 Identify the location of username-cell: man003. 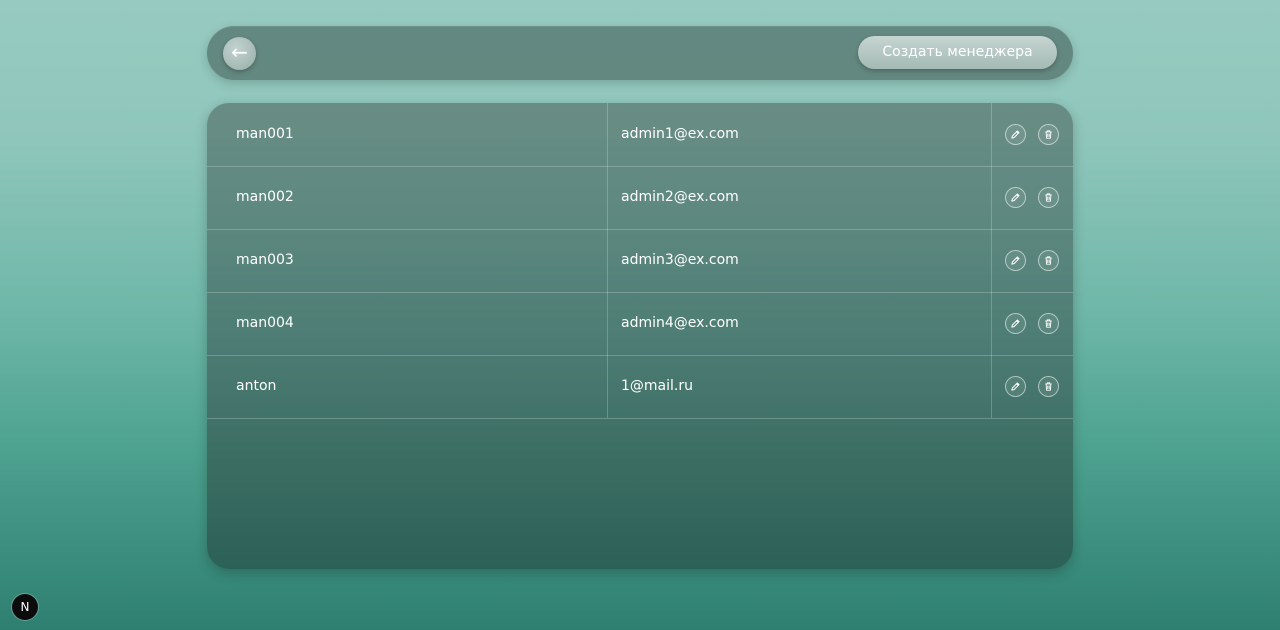
(265, 260).